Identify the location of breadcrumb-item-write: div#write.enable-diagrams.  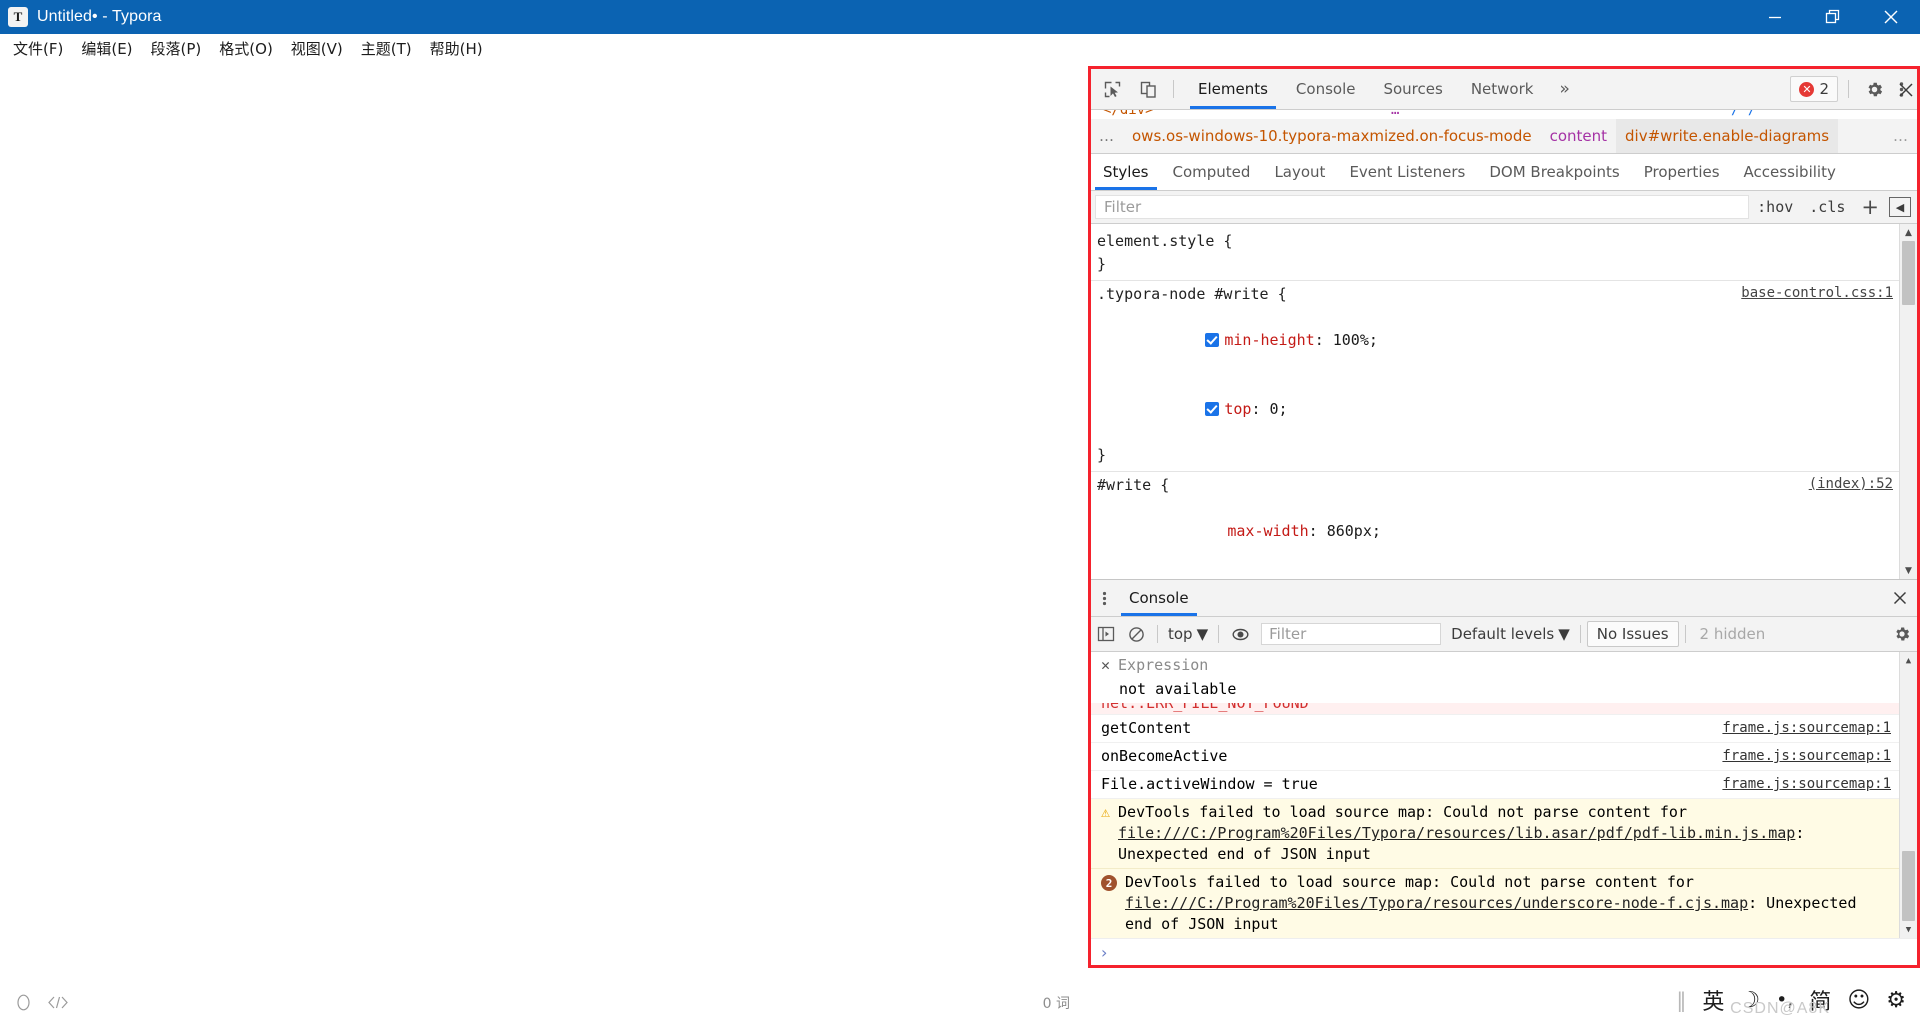
(1727, 136).